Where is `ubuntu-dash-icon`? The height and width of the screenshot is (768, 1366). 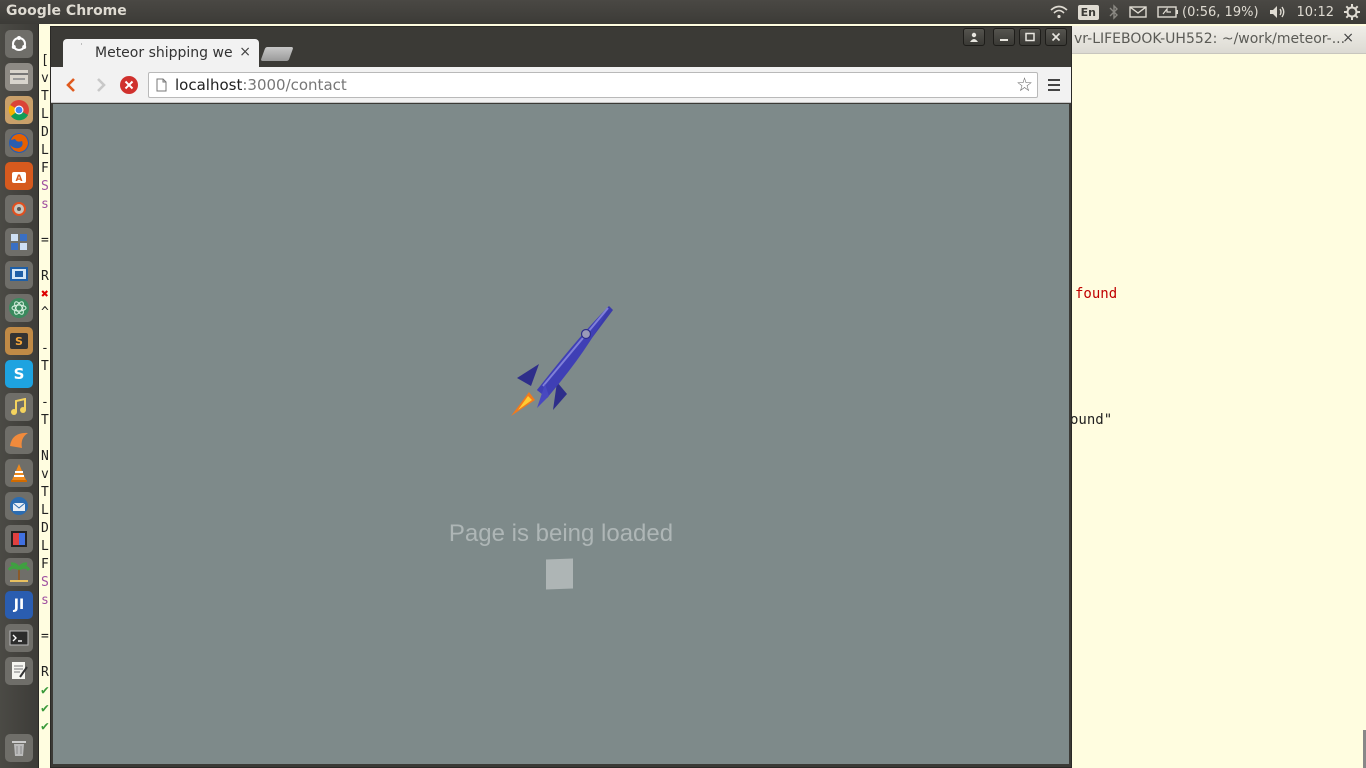 ubuntu-dash-icon is located at coordinates (19, 44).